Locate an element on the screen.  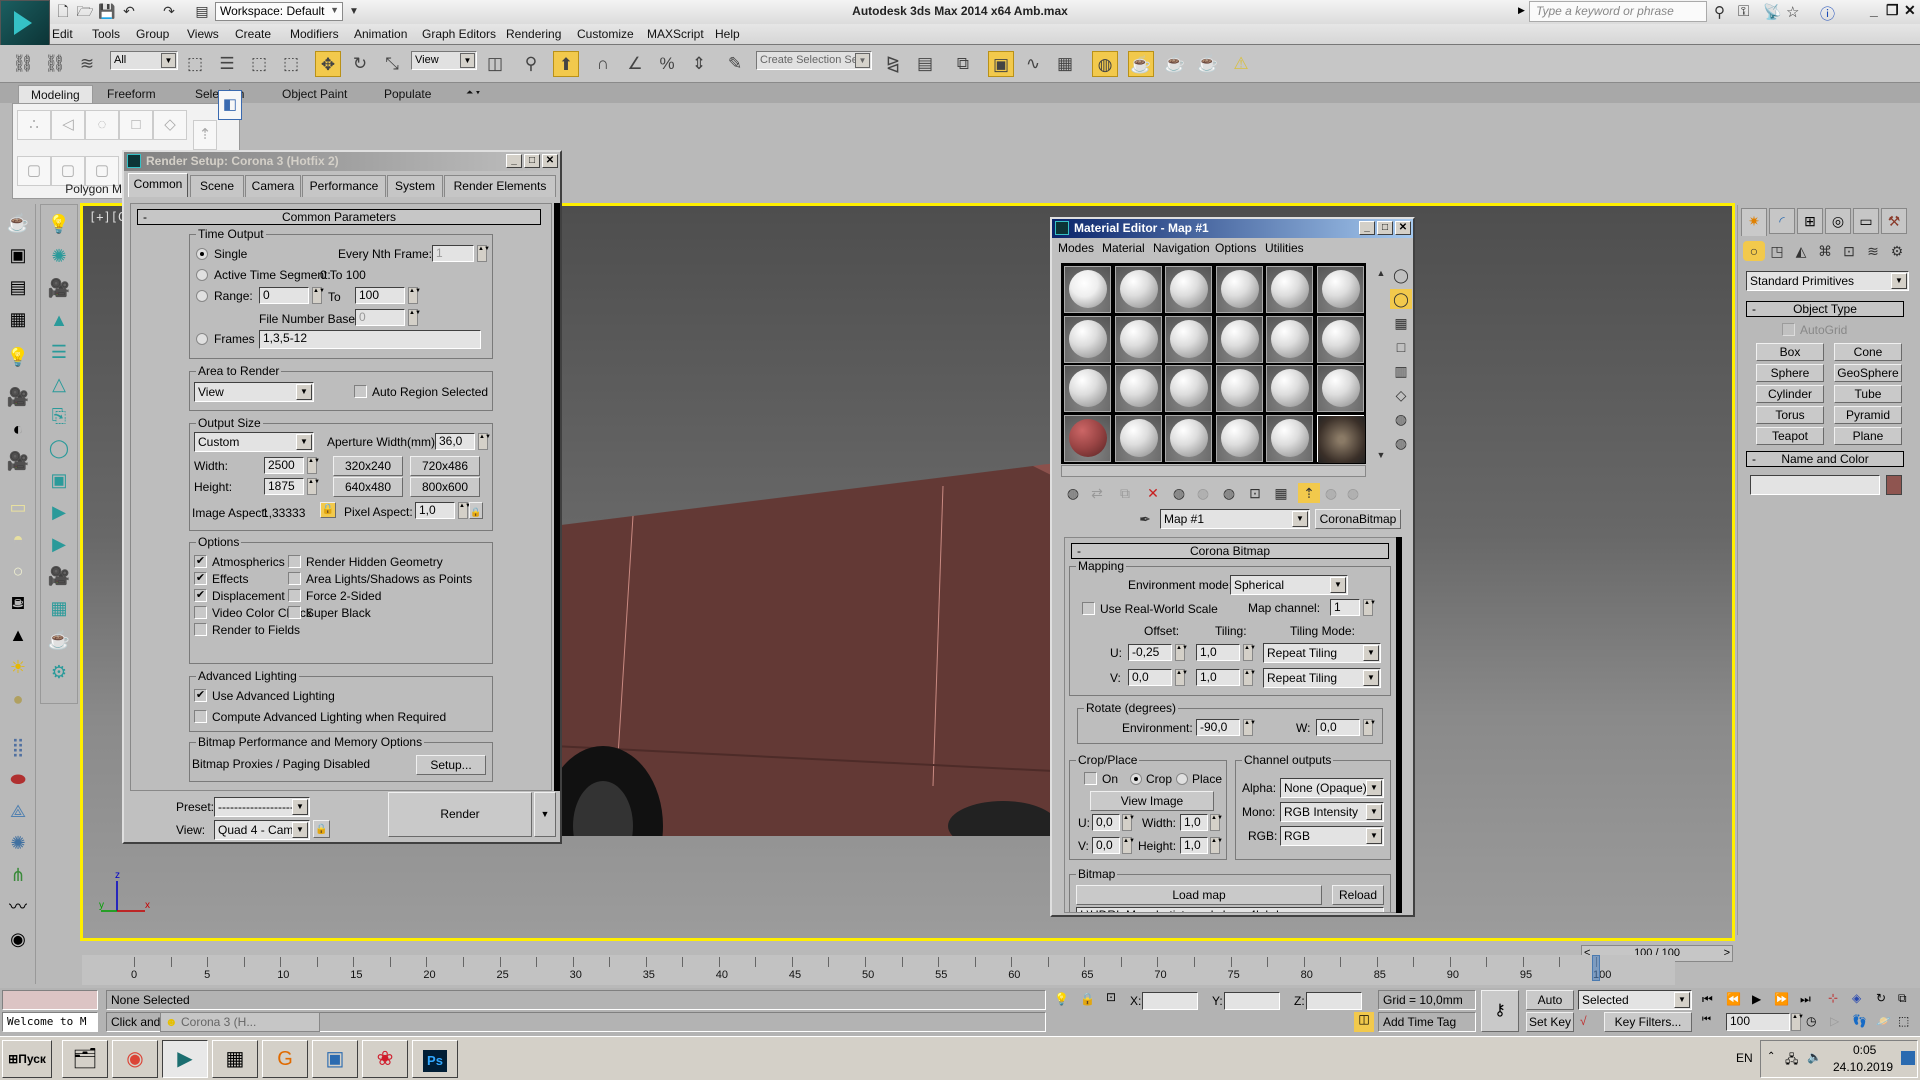
sample-uv-tiling-icon: □ is located at coordinates (1401, 347).